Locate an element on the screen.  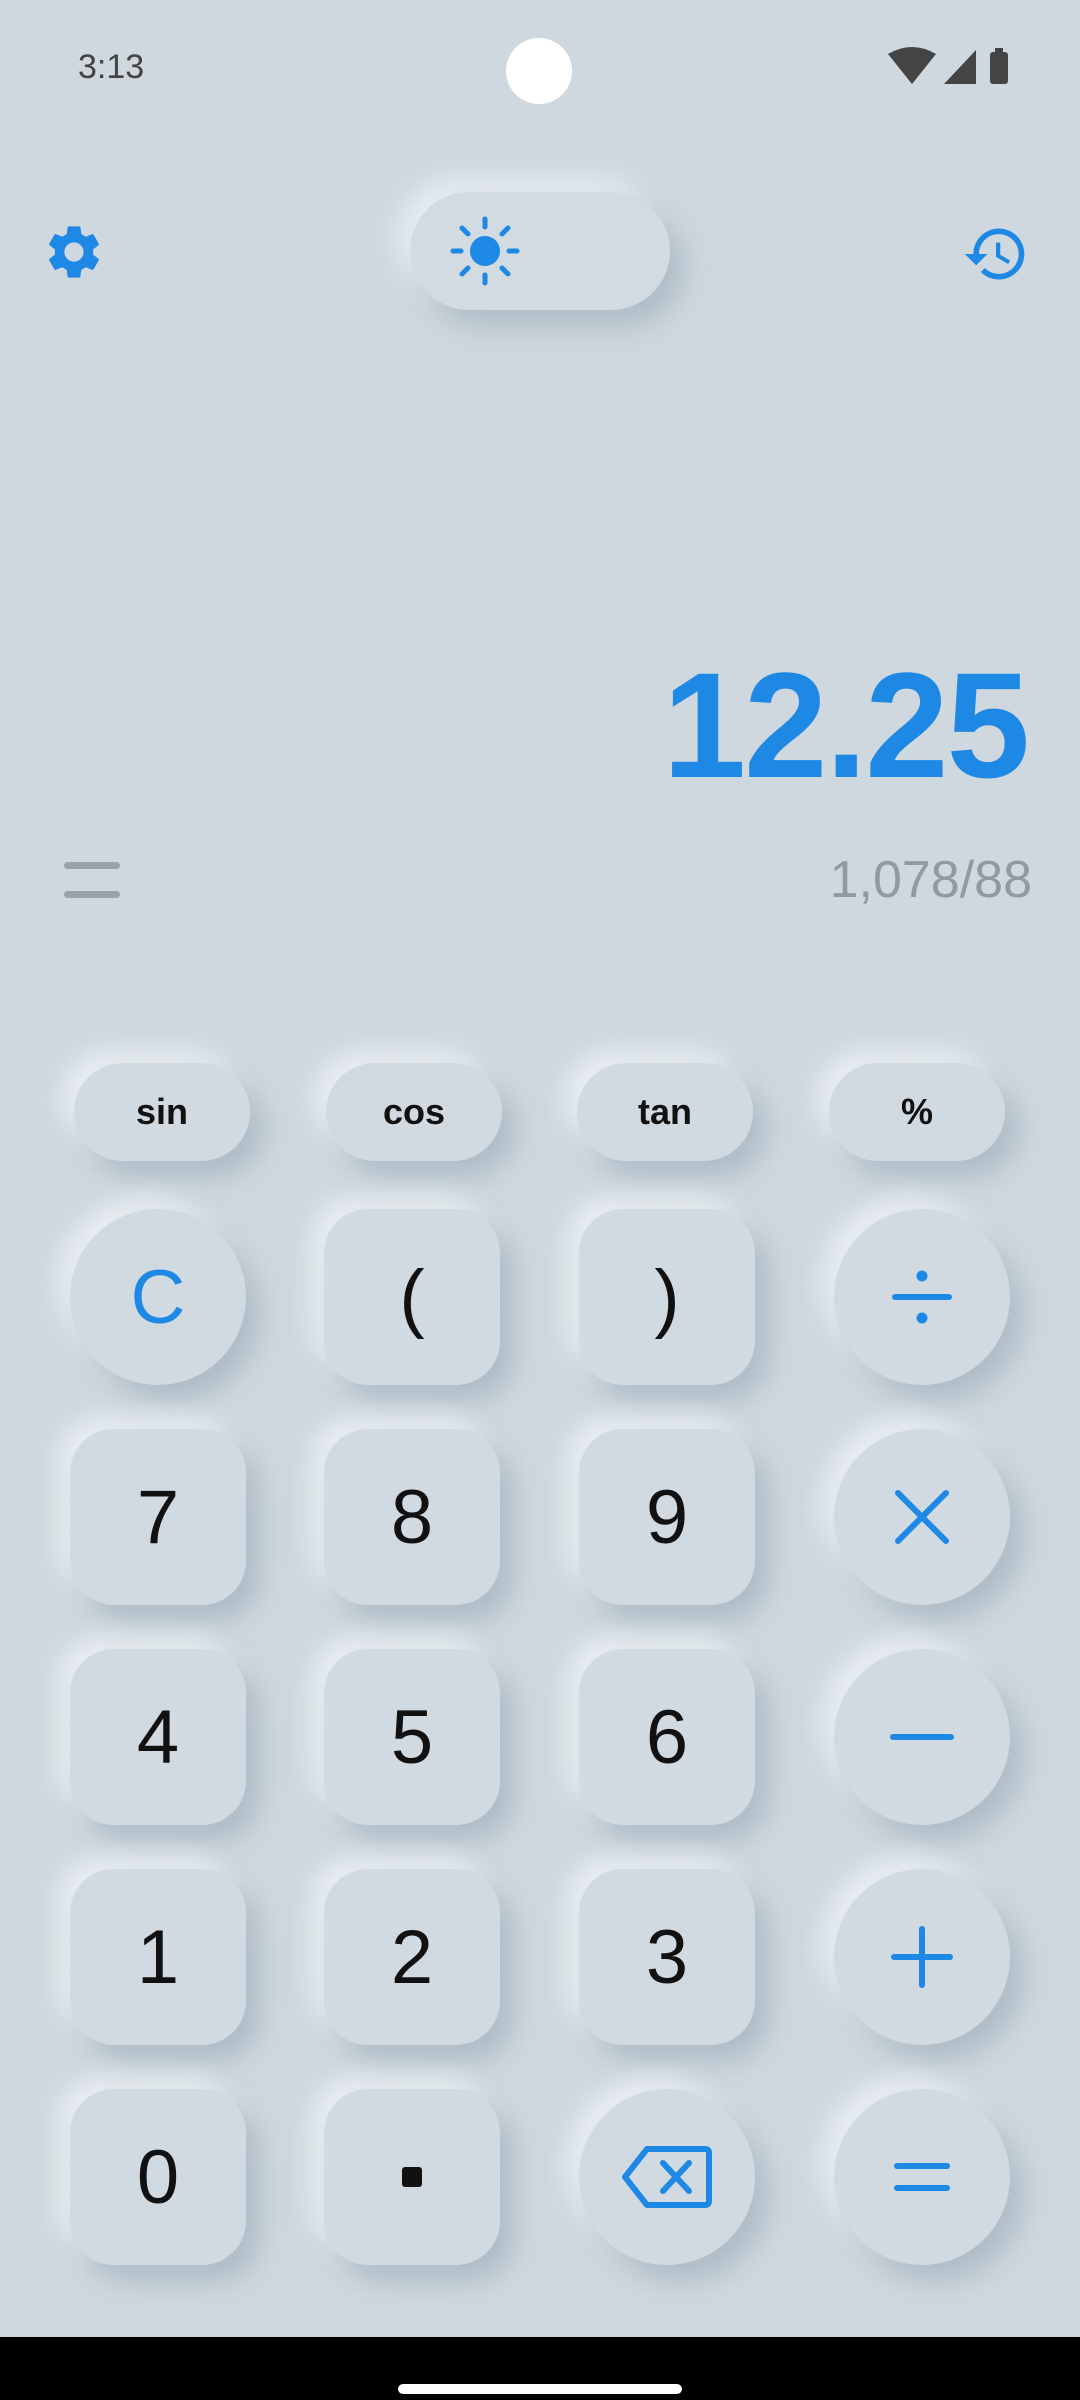
close-paren-button: ) is located at coordinates (667, 1297).